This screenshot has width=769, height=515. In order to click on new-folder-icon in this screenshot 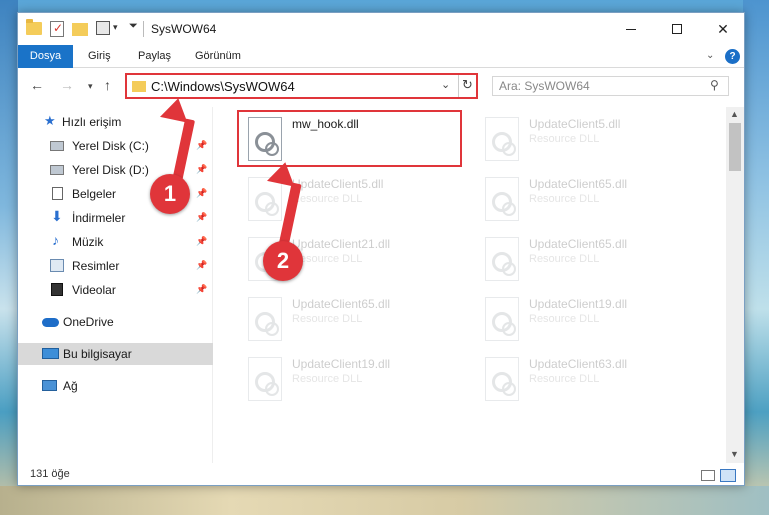, I will do `click(80, 29)`.